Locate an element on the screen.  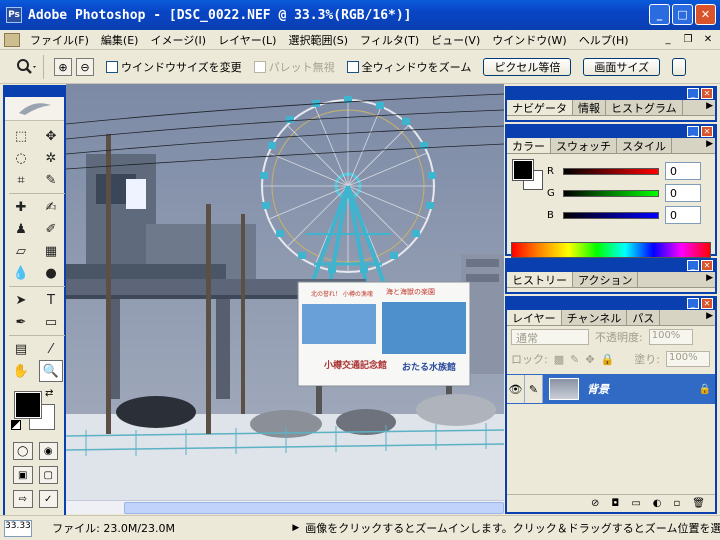
menu-file: ファイル(F) is located at coordinates (59, 40).